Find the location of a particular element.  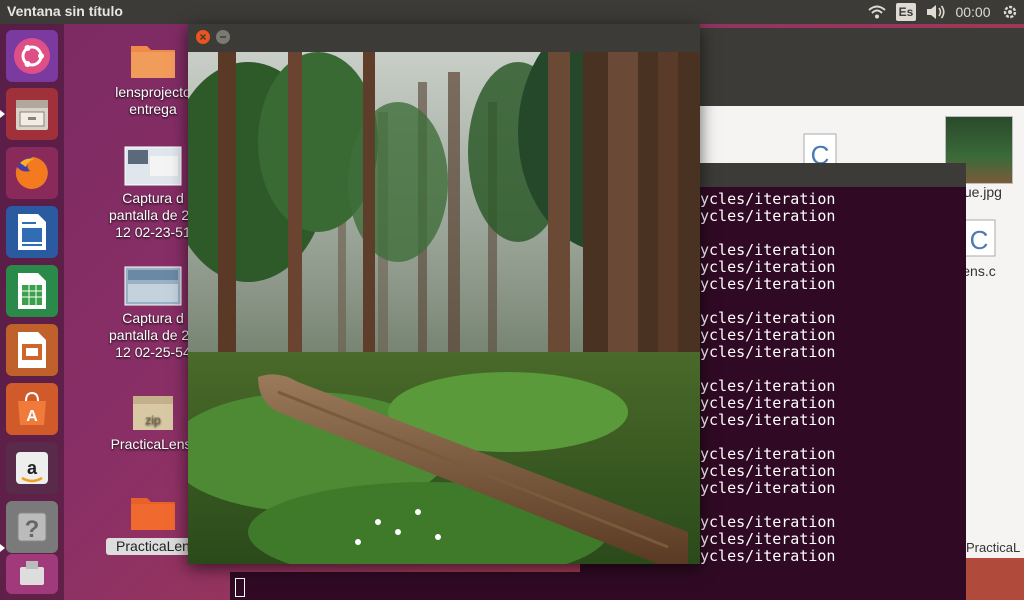

usb-drive-icon is located at coordinates (32, 574).